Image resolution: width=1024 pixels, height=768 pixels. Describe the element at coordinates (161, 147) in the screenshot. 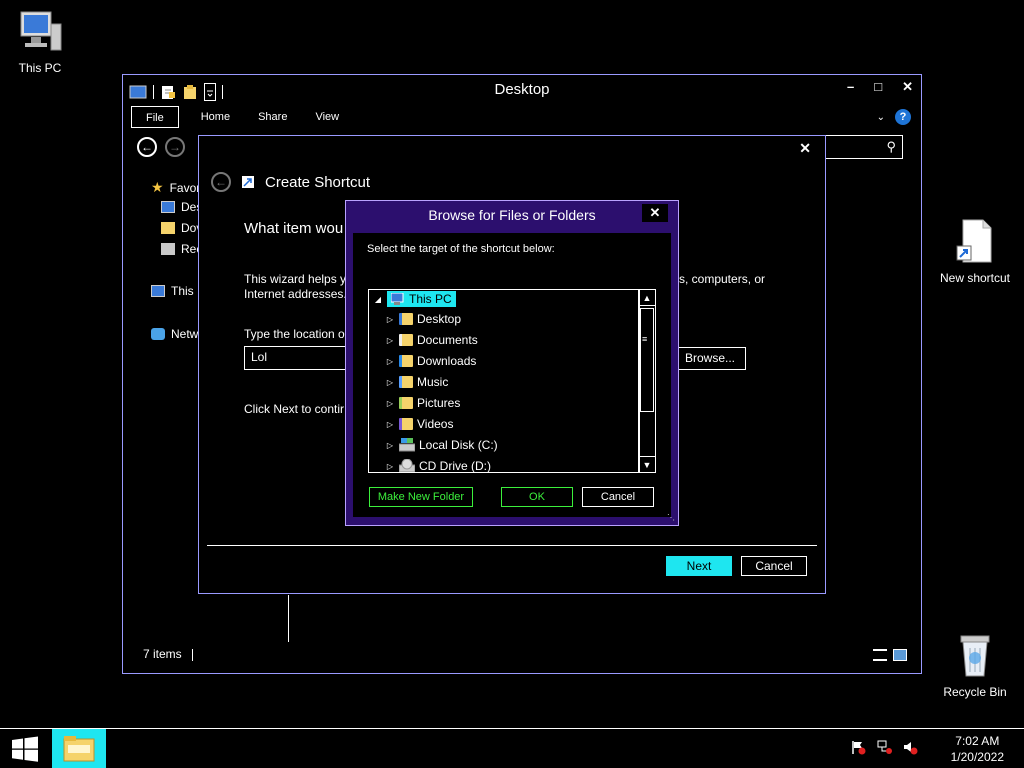

I see `navigation-buttons: ← →` at that location.